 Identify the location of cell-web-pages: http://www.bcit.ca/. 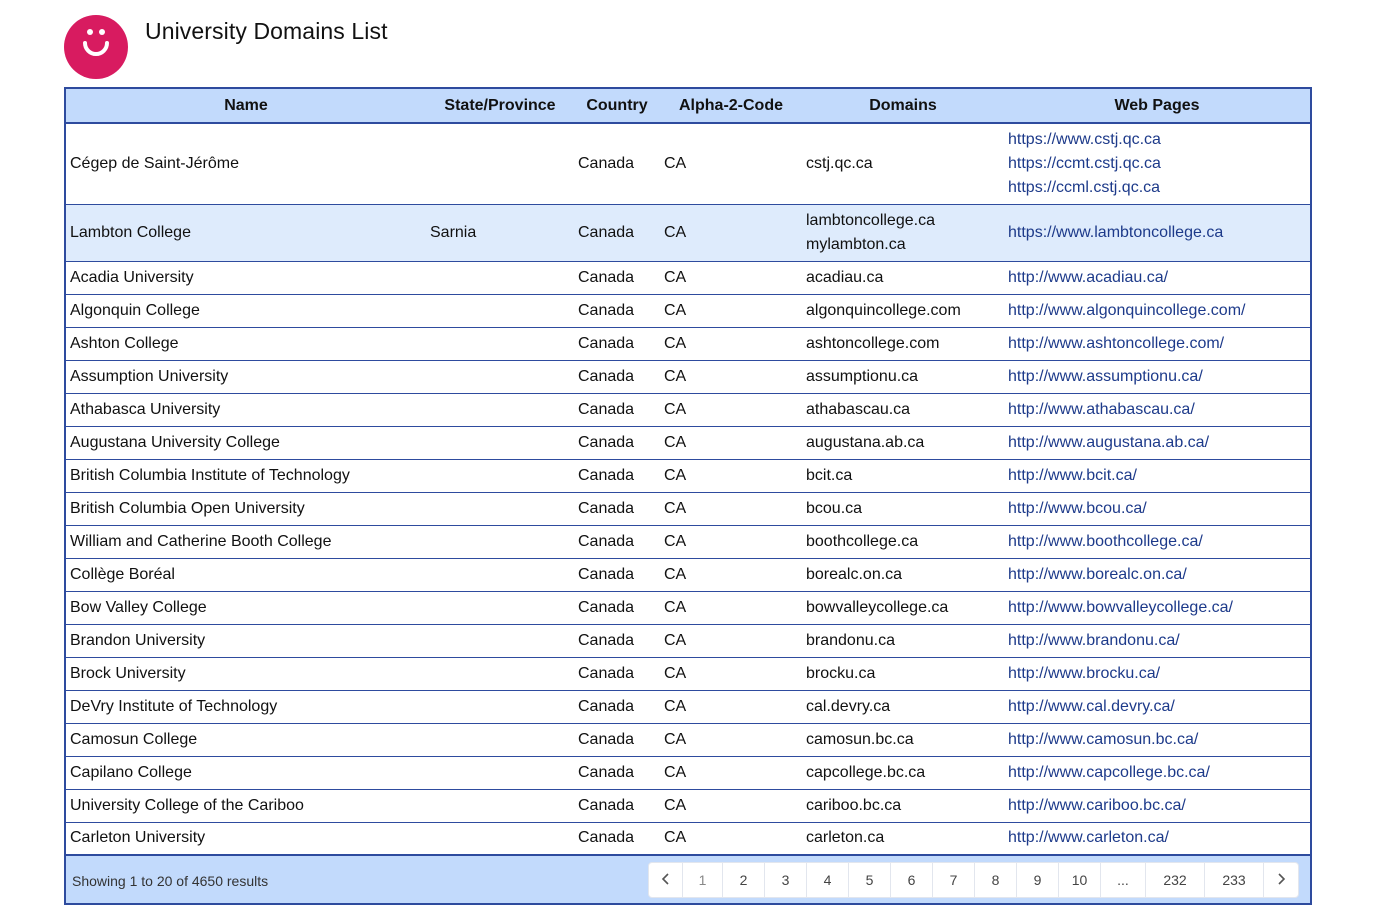
(1157, 476).